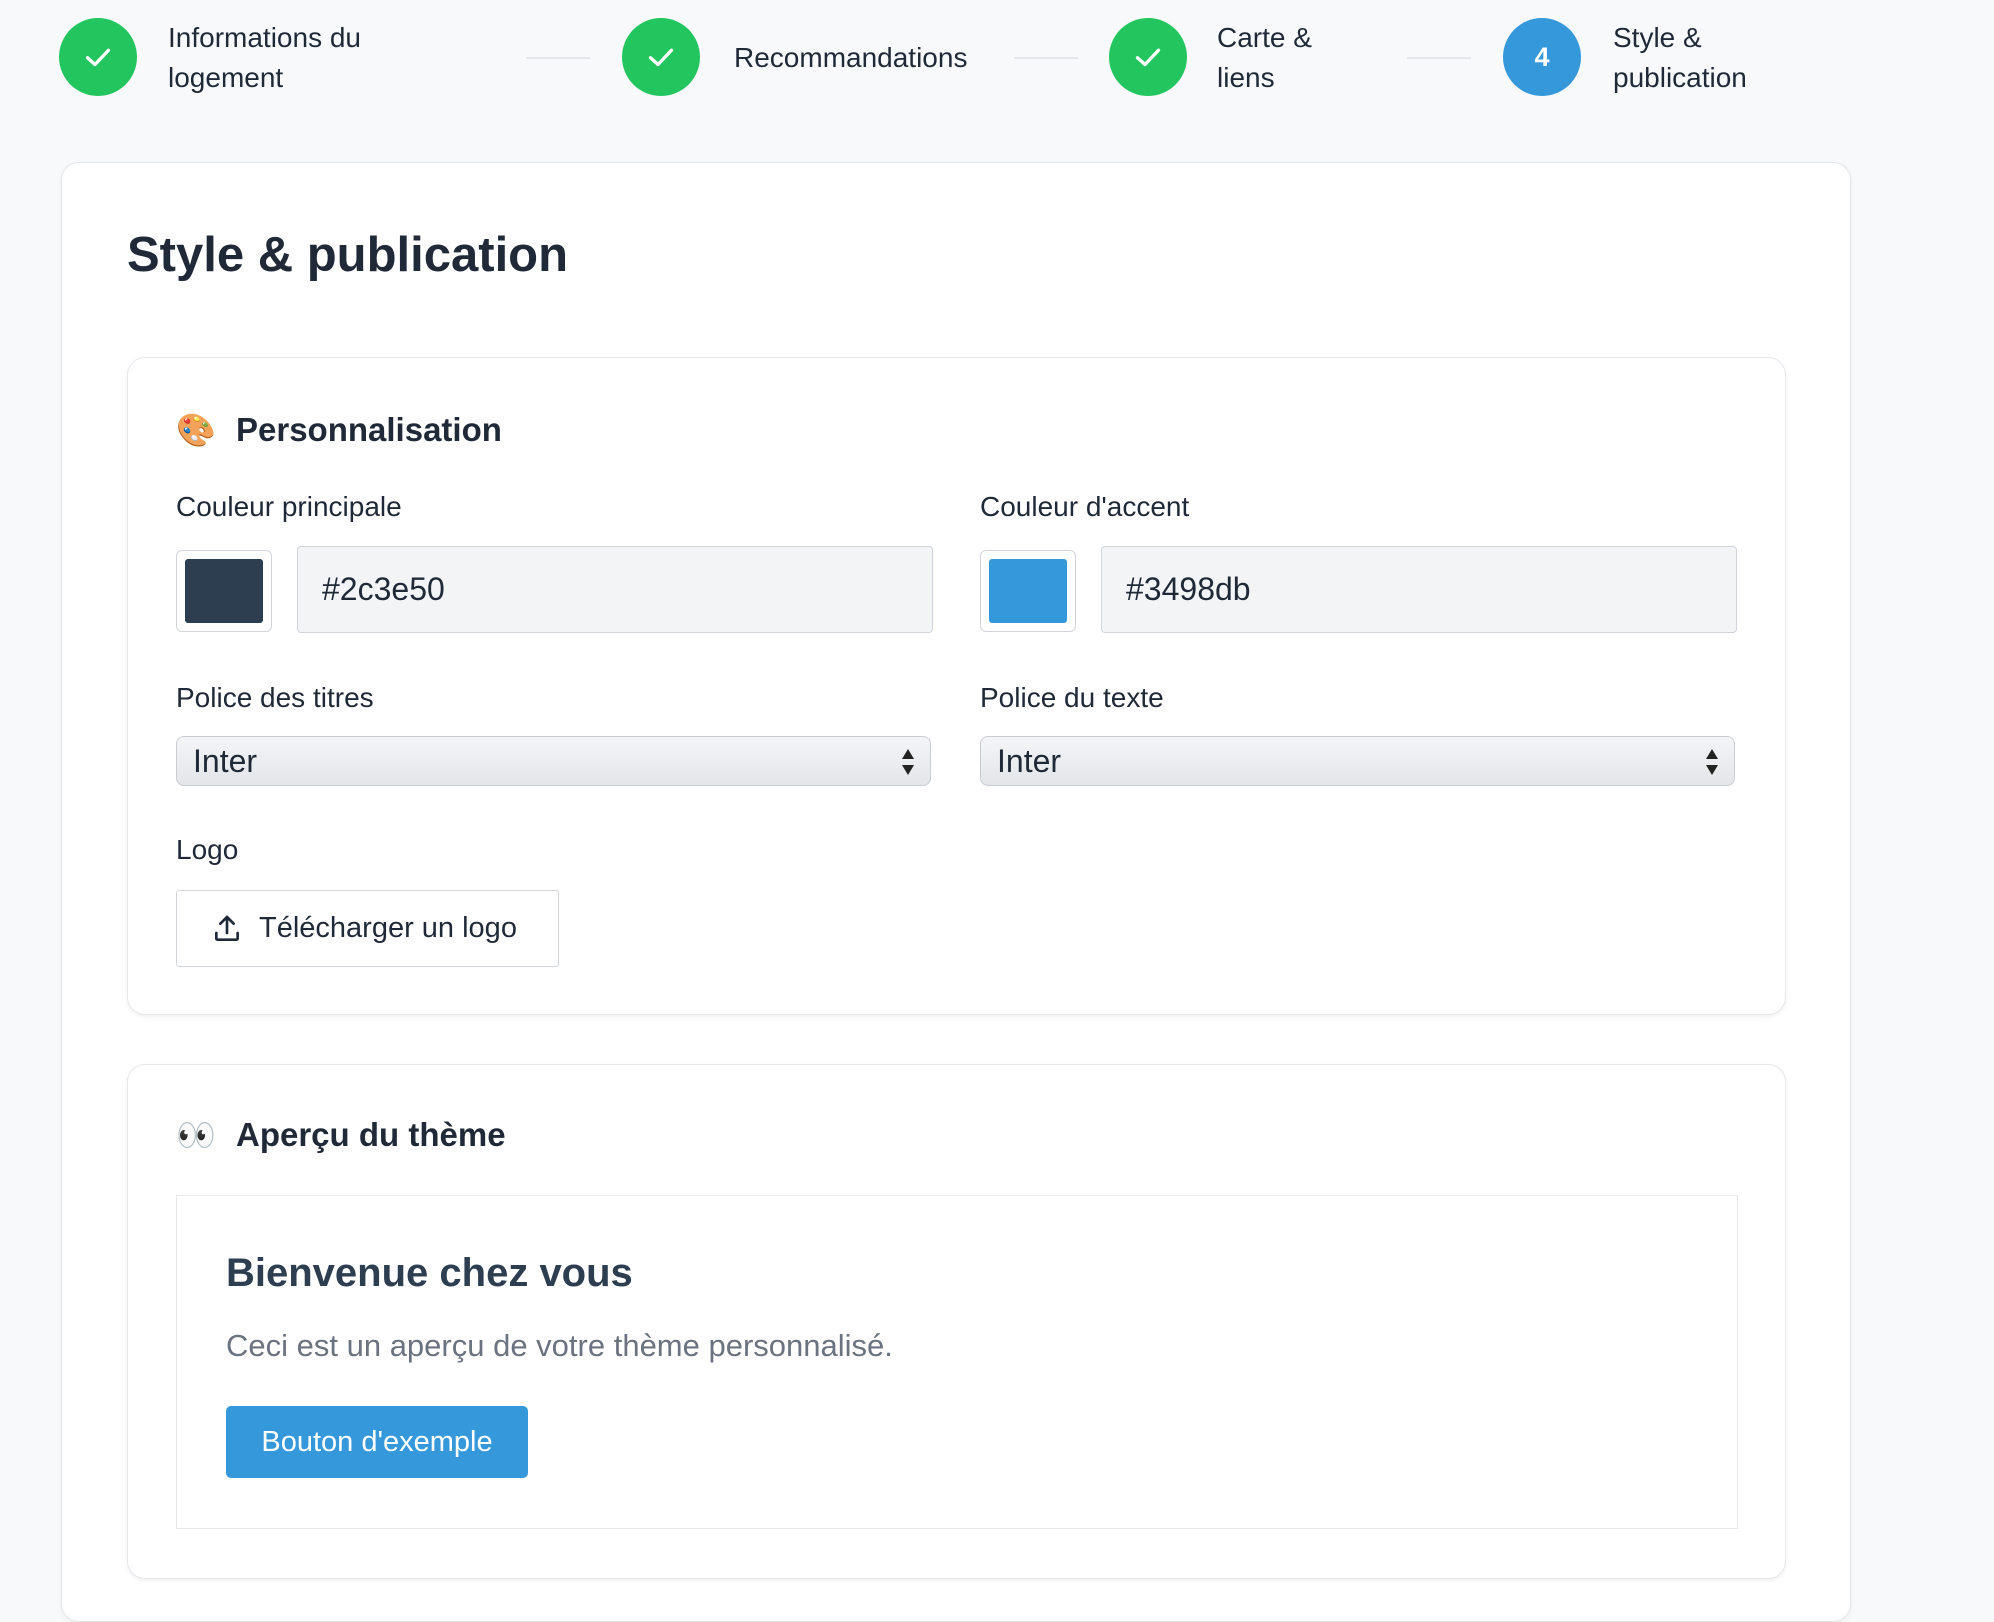 This screenshot has width=1994, height=1622. I want to click on logo-label: Logo, so click(207, 849).